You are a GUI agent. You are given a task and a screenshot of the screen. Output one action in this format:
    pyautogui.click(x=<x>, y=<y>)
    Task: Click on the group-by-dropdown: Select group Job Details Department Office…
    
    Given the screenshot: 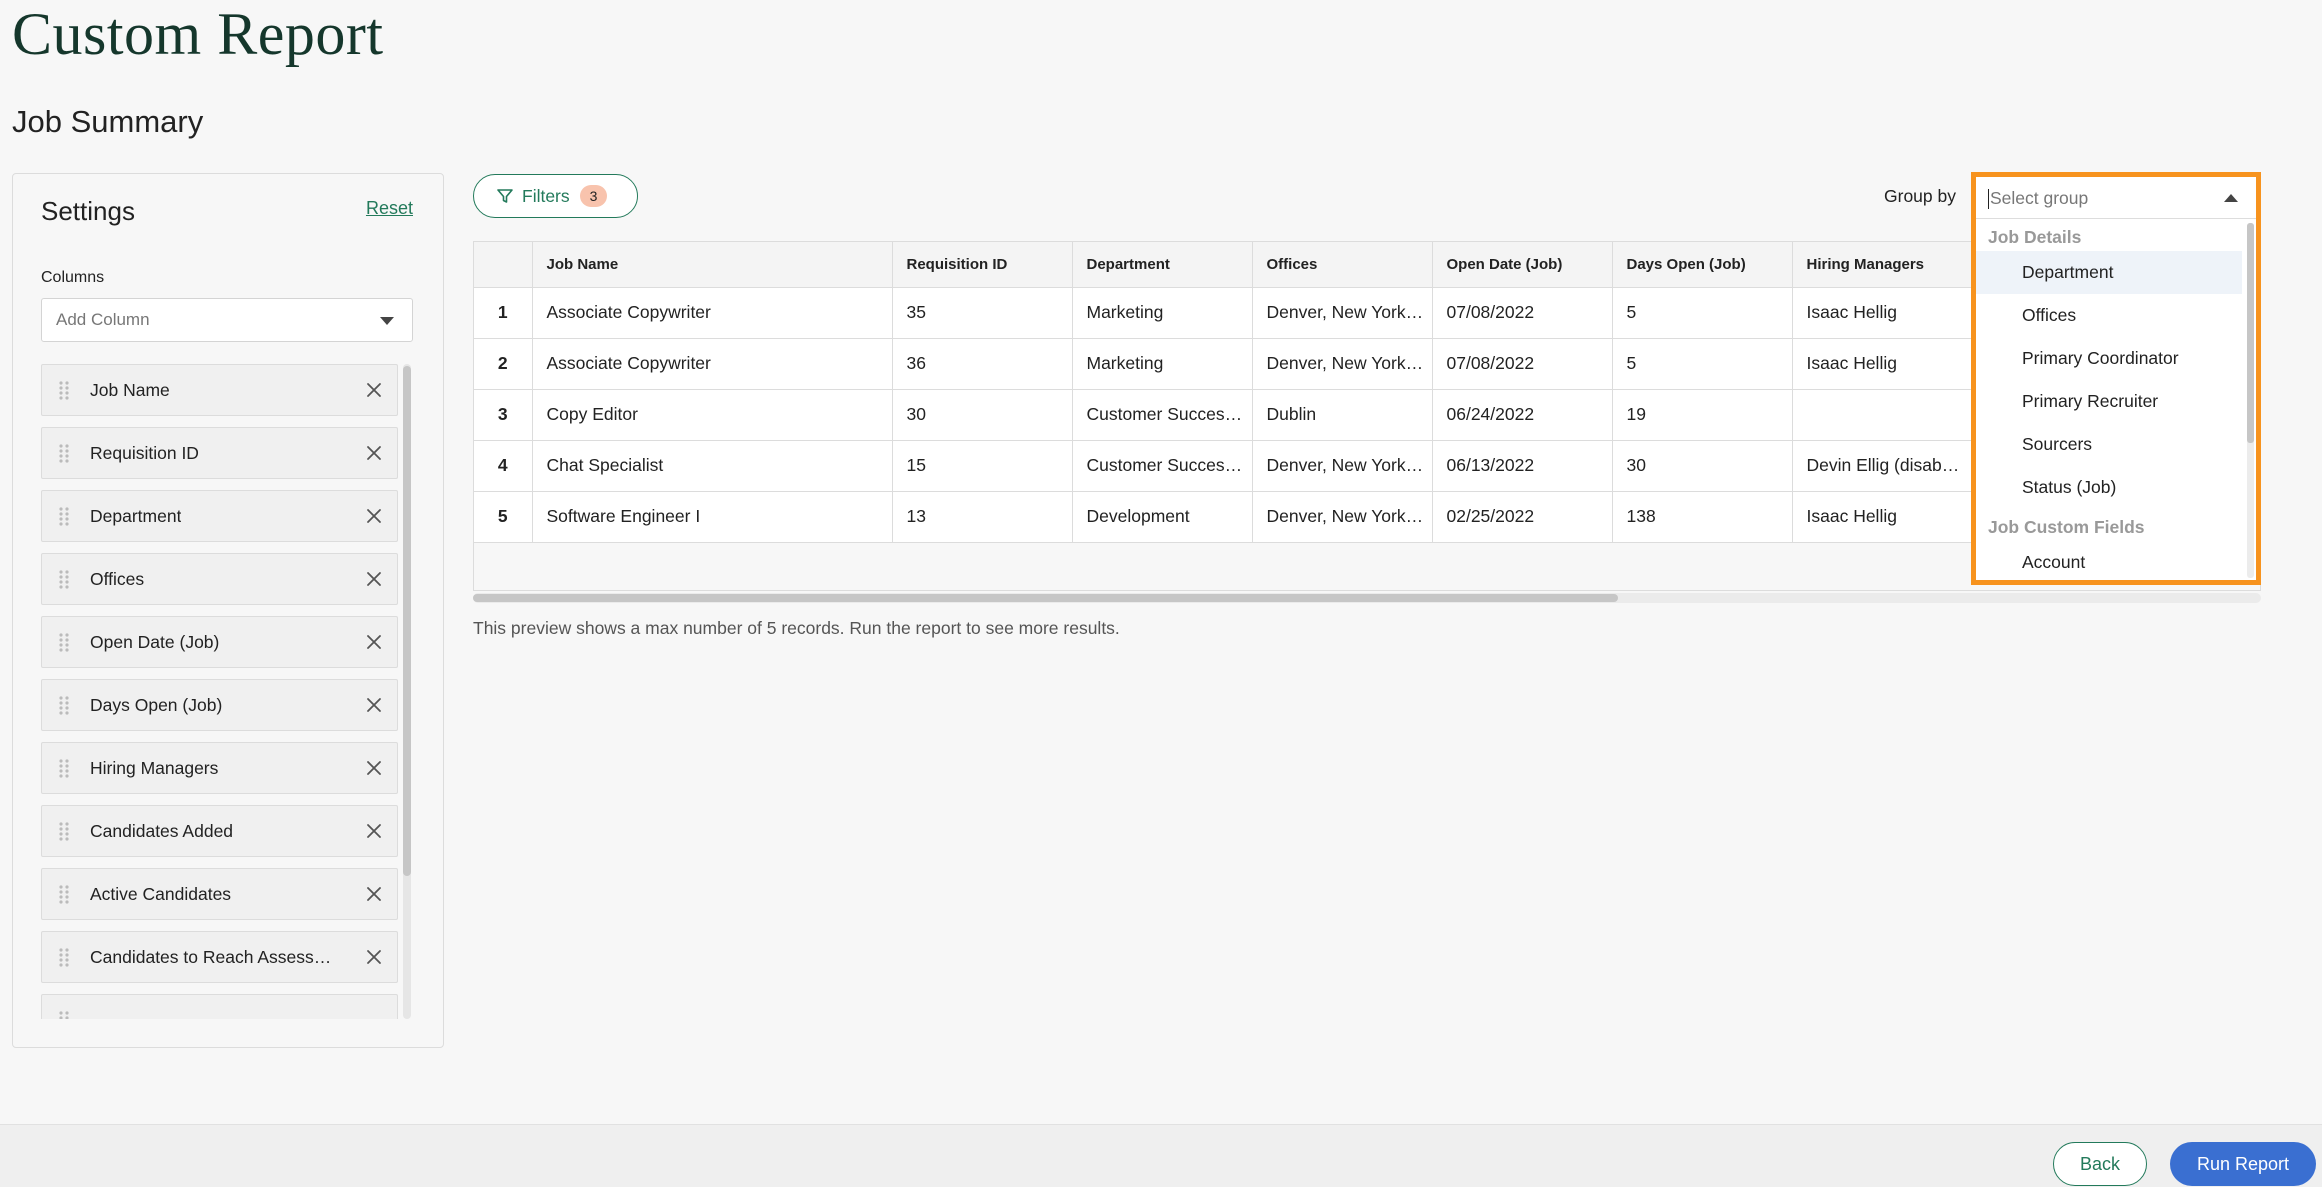 What is the action you would take?
    pyautogui.click(x=2116, y=378)
    